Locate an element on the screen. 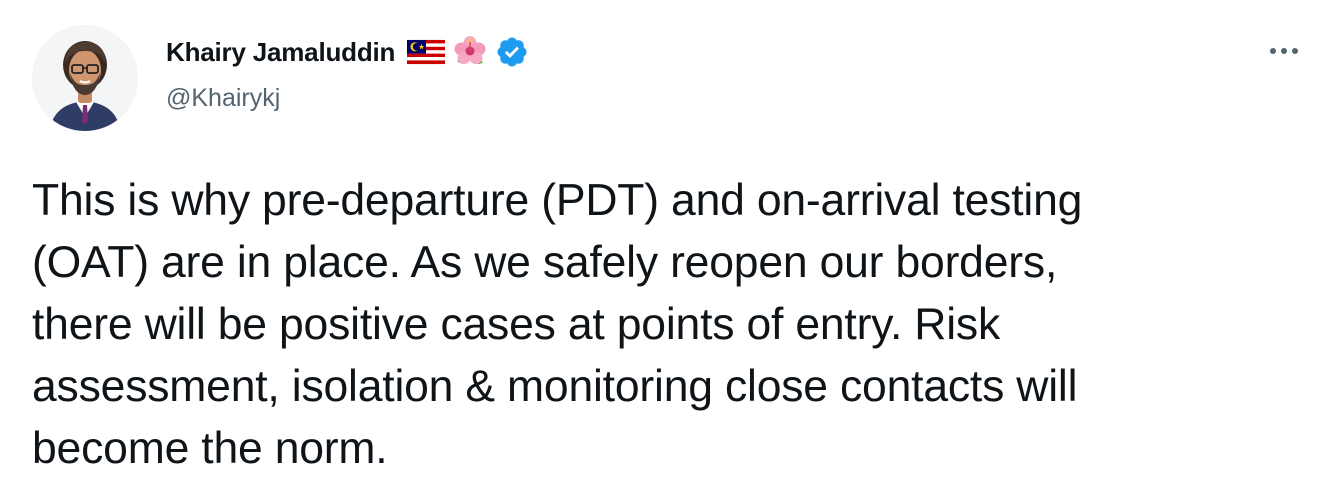 The image size is (1332, 503). avatar is located at coordinates (85, 78).